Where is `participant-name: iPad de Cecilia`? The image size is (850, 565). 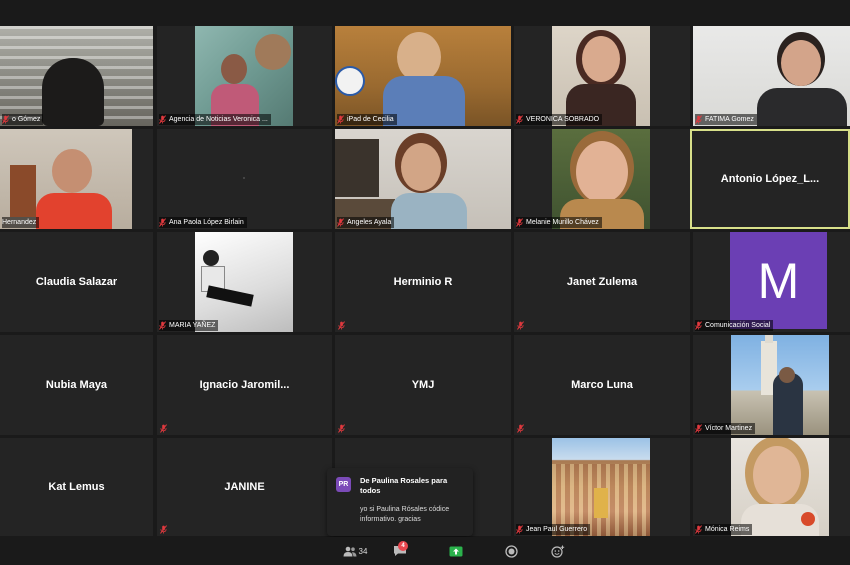
participant-name: iPad de Cecilia is located at coordinates (370, 119).